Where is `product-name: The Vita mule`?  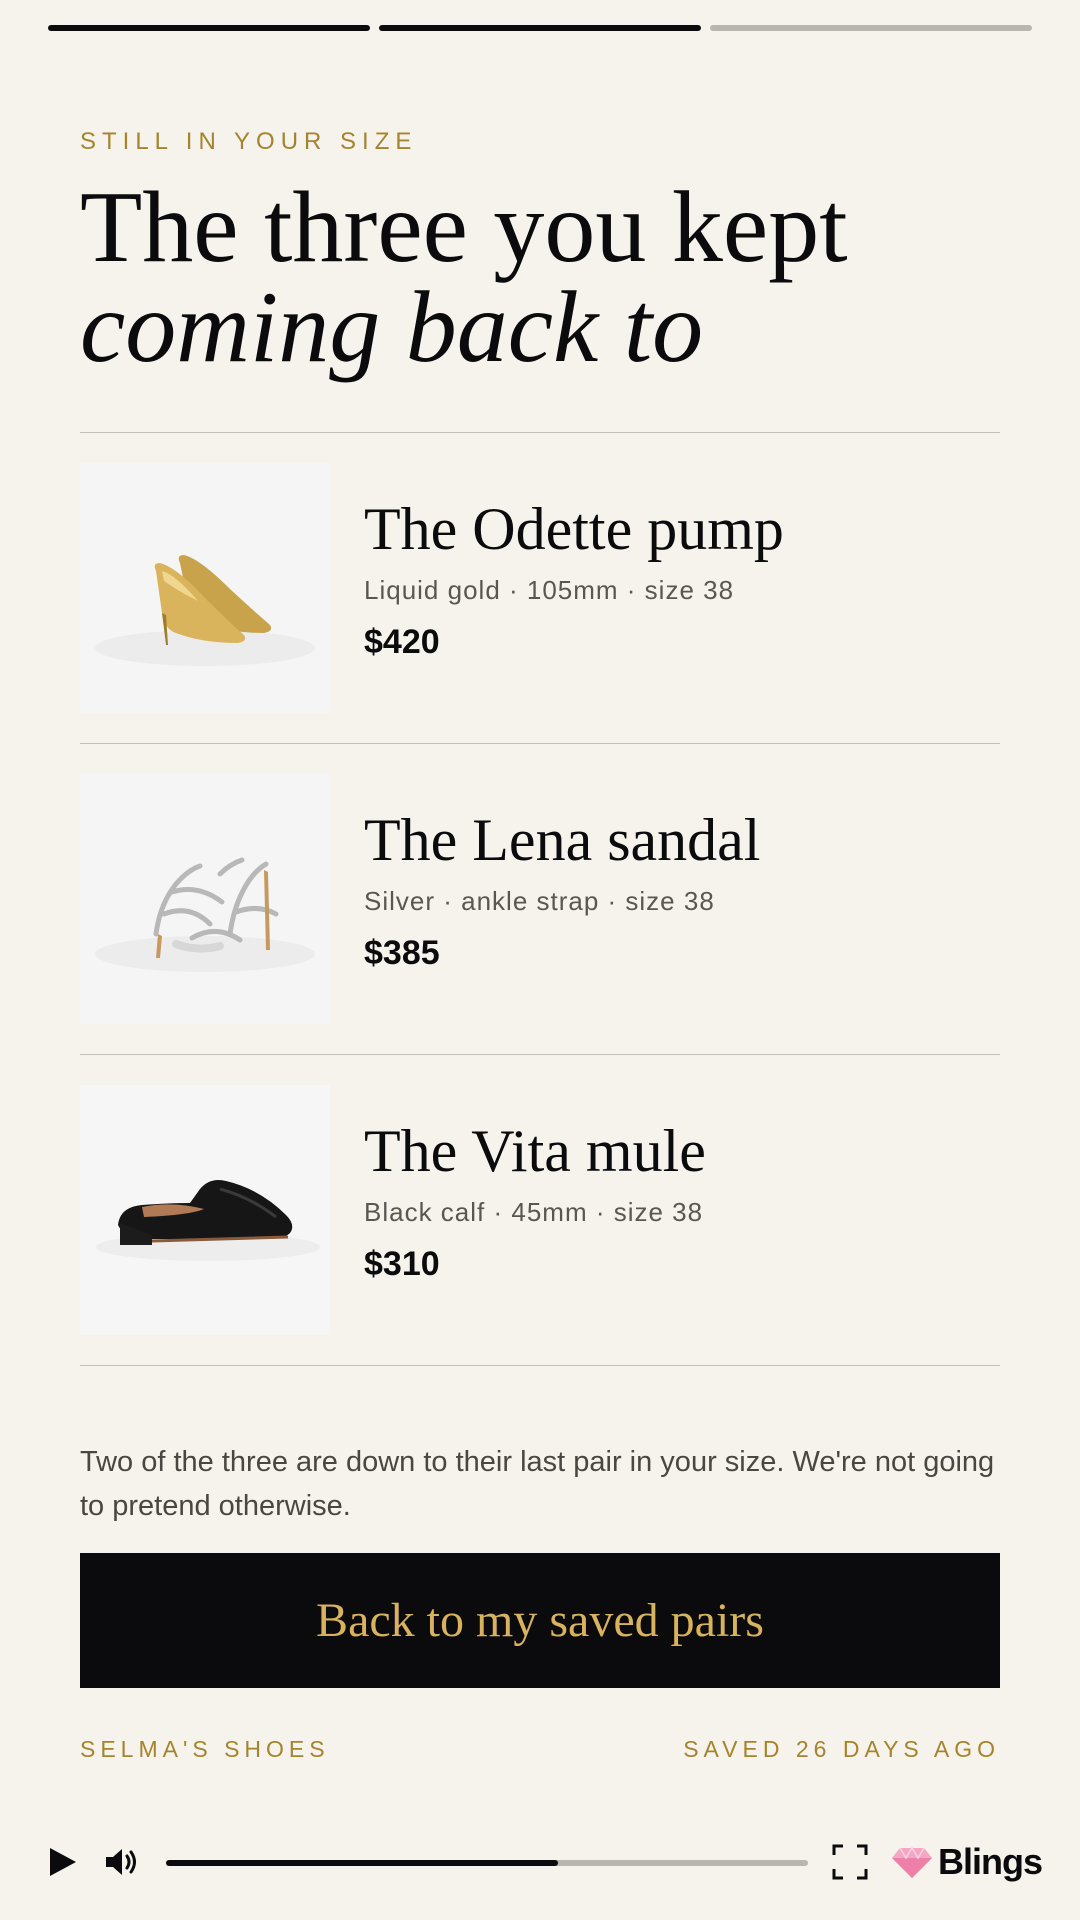
product-name: The Vita mule is located at coordinates (535, 1151).